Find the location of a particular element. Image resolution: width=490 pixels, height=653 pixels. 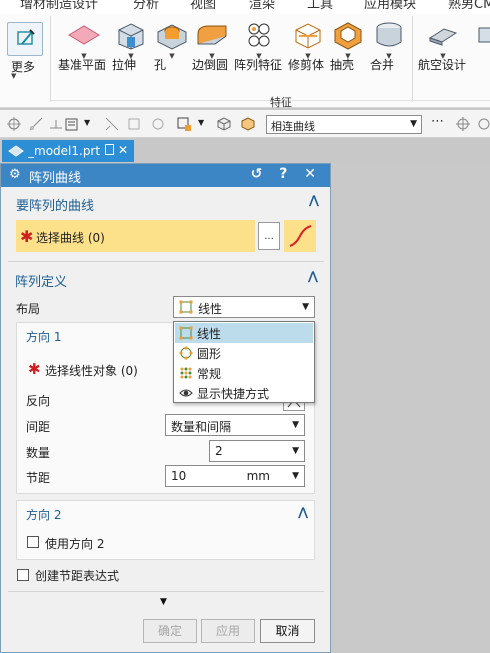

ribbon-divider is located at coordinates (50, 59).